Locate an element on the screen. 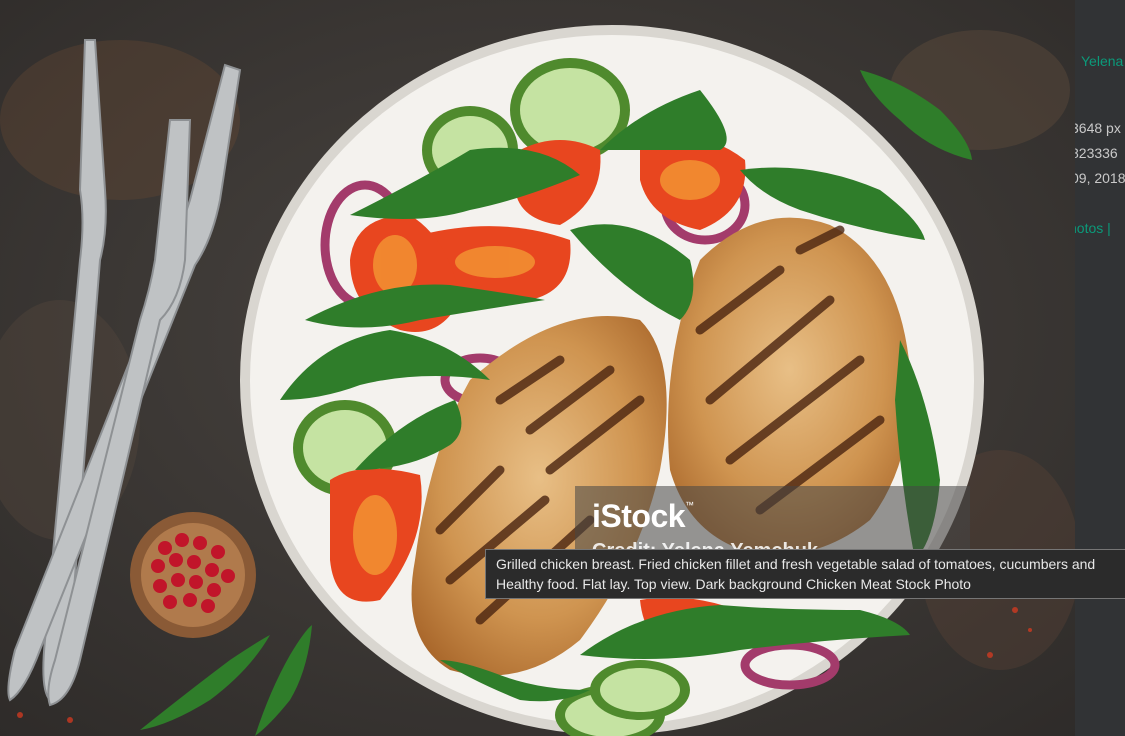 This screenshot has width=1125, height=736. istock-watermark-logo: iStock™ is located at coordinates (643, 516).